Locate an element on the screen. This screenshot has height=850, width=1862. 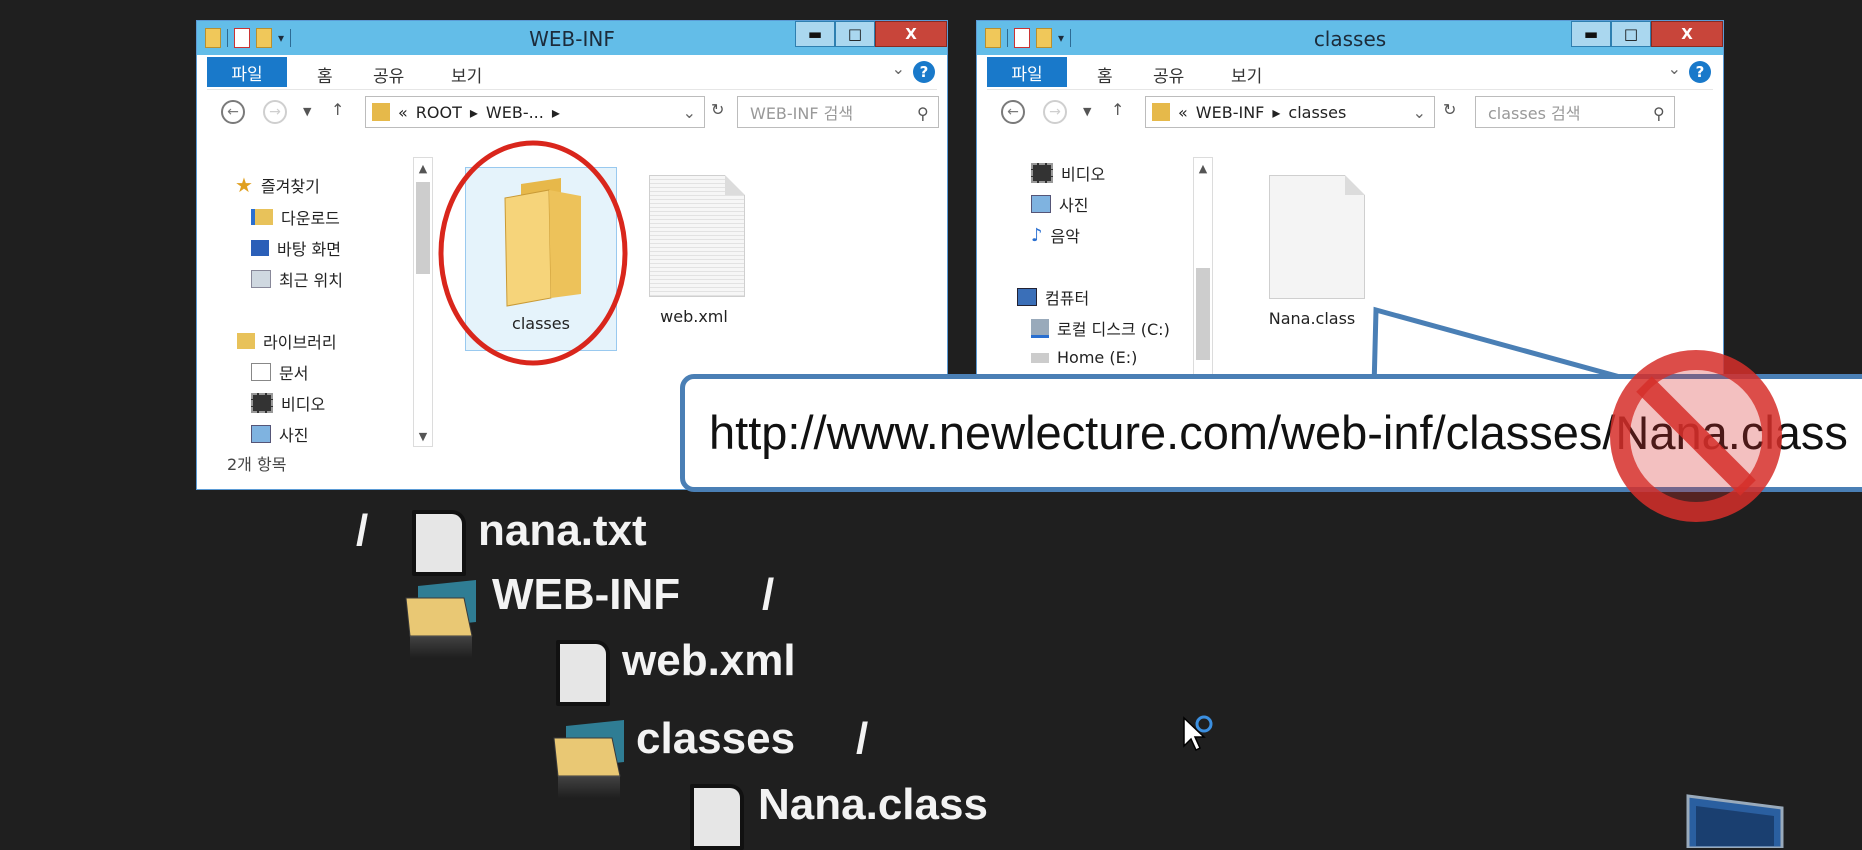
scroll-up-icon: ▲ is located at coordinates (1203, 168).